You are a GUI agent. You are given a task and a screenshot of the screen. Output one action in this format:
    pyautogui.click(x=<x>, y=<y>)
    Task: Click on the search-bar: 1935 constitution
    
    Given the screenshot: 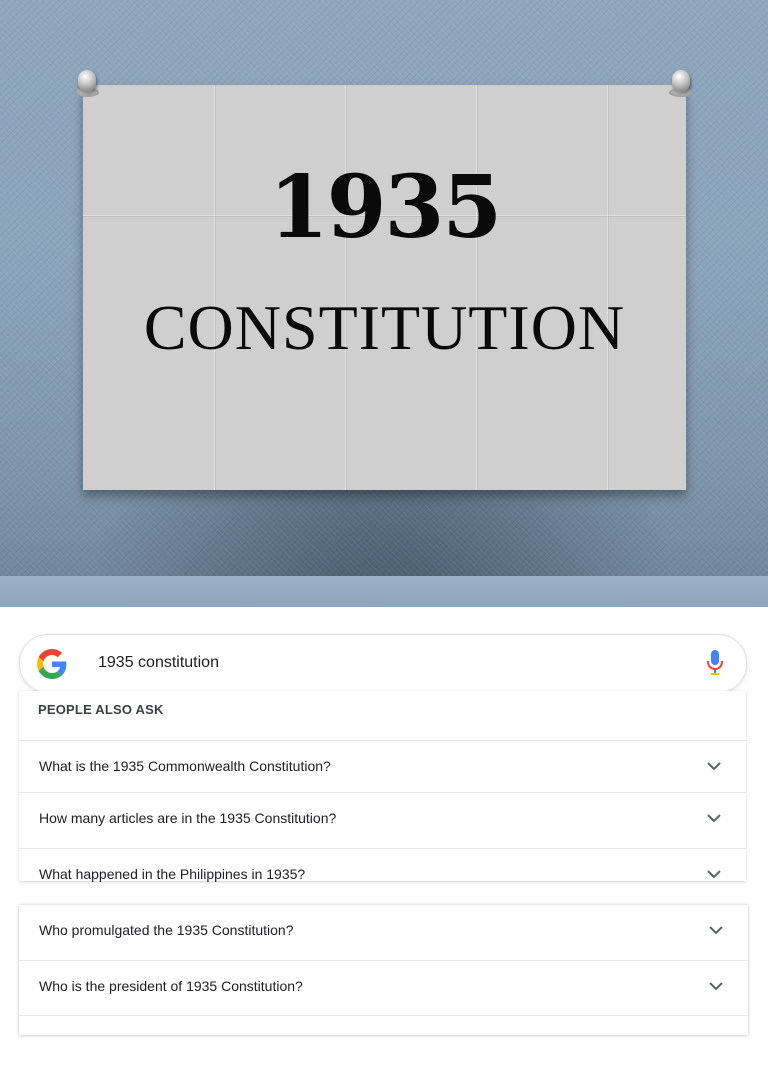 What is the action you would take?
    pyautogui.click(x=383, y=663)
    